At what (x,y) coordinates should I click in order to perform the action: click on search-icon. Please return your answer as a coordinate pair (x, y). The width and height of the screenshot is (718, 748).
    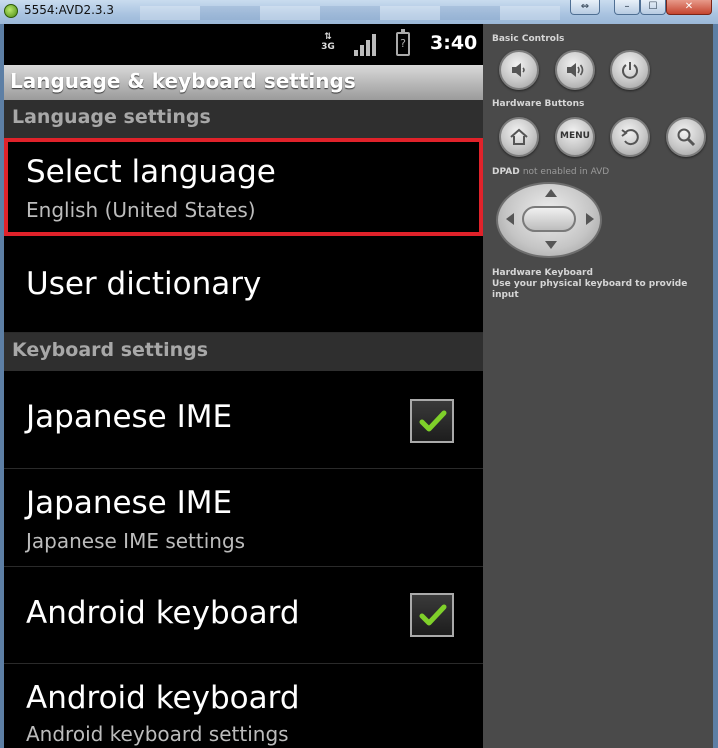
    Looking at the image, I should click on (686, 137).